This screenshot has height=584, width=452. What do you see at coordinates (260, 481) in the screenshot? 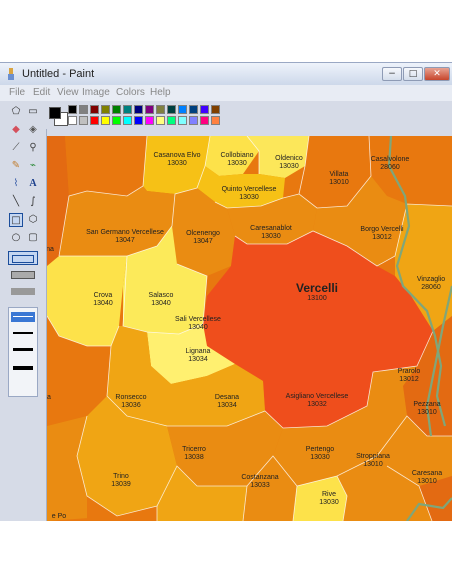
I see `region-label: Costanzana 13033` at bounding box center [260, 481].